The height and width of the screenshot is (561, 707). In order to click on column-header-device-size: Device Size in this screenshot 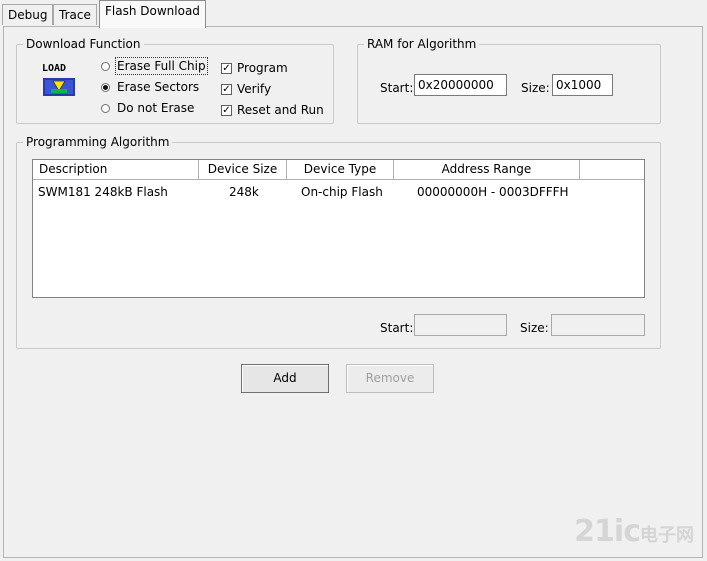, I will do `click(243, 170)`.